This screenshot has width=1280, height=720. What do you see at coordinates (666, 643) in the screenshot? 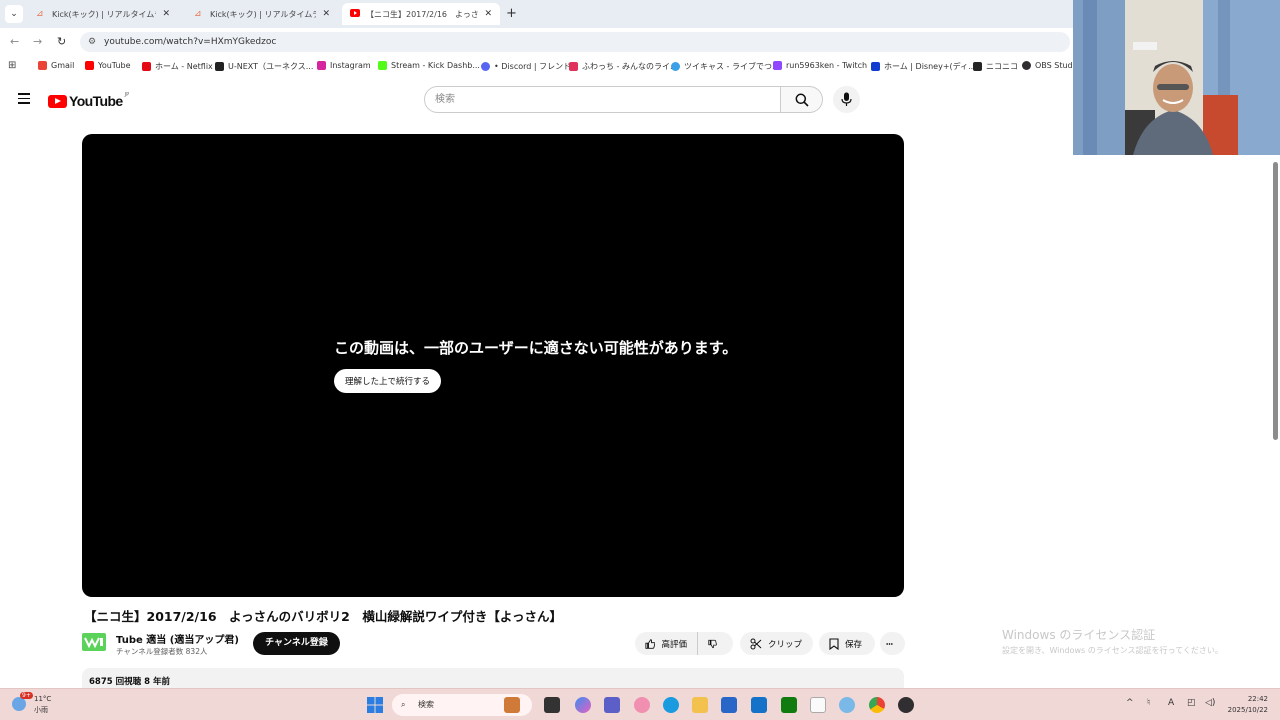
I see `like-button: 高評価` at bounding box center [666, 643].